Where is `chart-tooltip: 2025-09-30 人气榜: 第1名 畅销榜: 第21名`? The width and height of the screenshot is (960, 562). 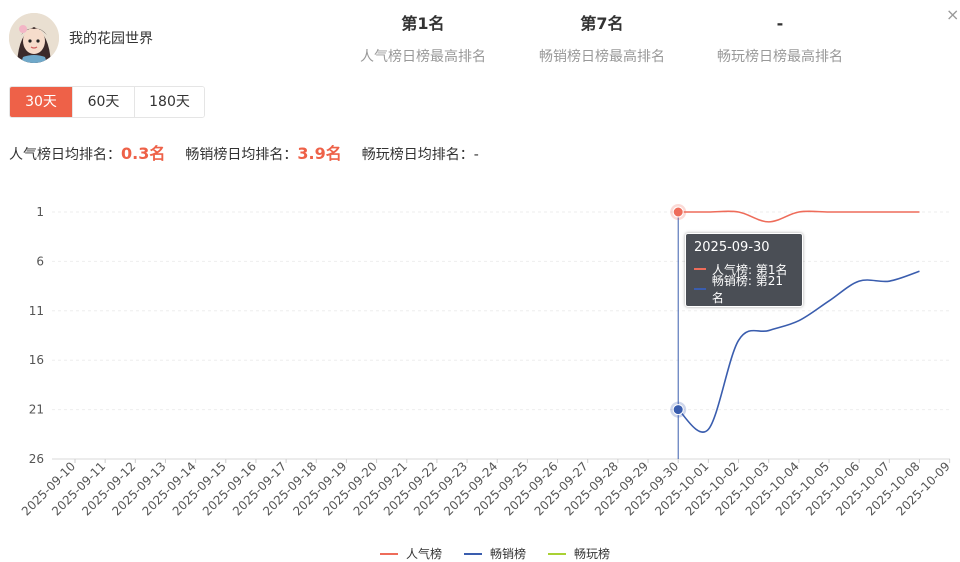
chart-tooltip: 2025-09-30 人气榜: 第1名 畅销榜: 第21名 is located at coordinates (744, 270).